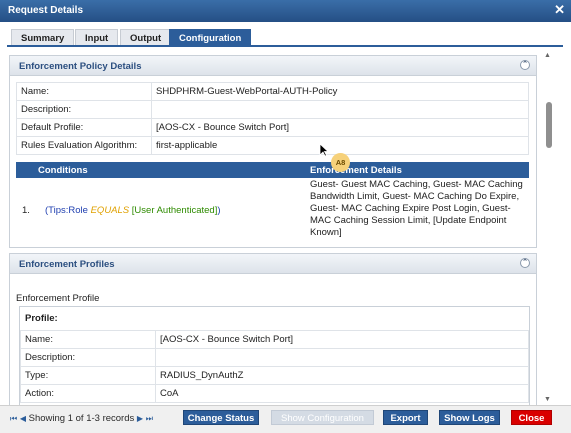  What do you see at coordinates (342, 375) in the screenshot?
I see `row-value: RADIUS_DynAuthZ` at bounding box center [342, 375].